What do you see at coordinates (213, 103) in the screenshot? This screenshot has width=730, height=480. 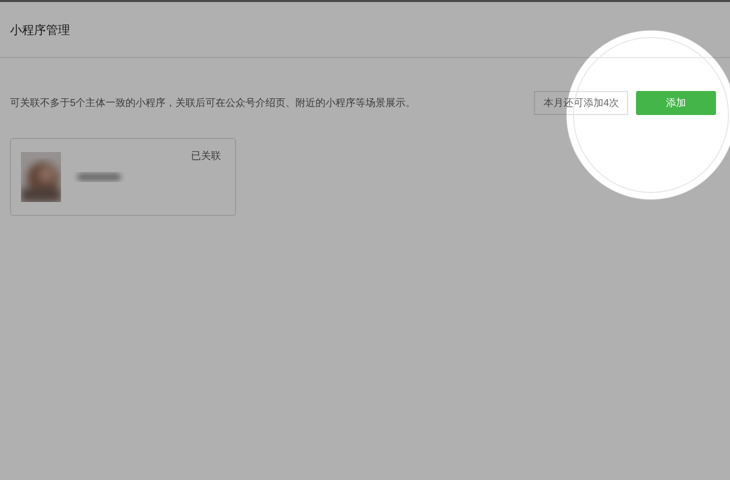 I see `description-text: 可关联不多于5个主体一致的小程序，关联后可在公众号介绍页、附近的小程序等场景展示。` at bounding box center [213, 103].